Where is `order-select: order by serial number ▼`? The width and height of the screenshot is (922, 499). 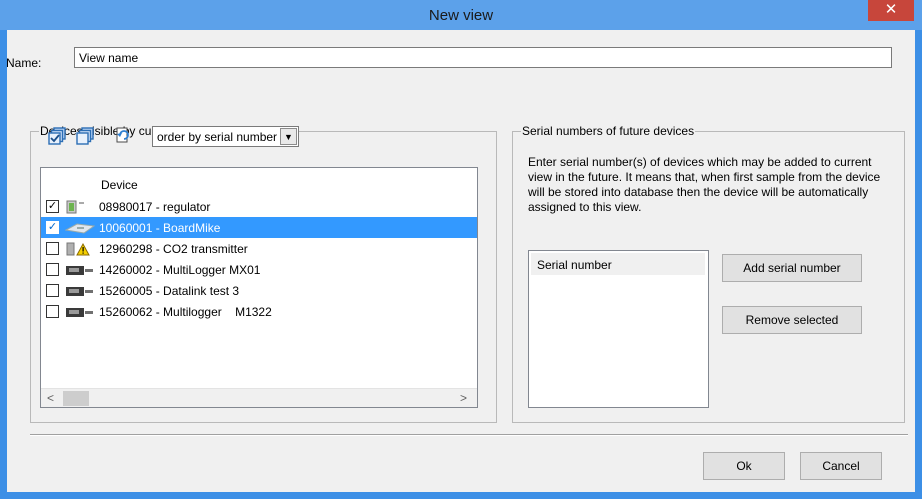 order-select: order by serial number ▼ is located at coordinates (225, 136).